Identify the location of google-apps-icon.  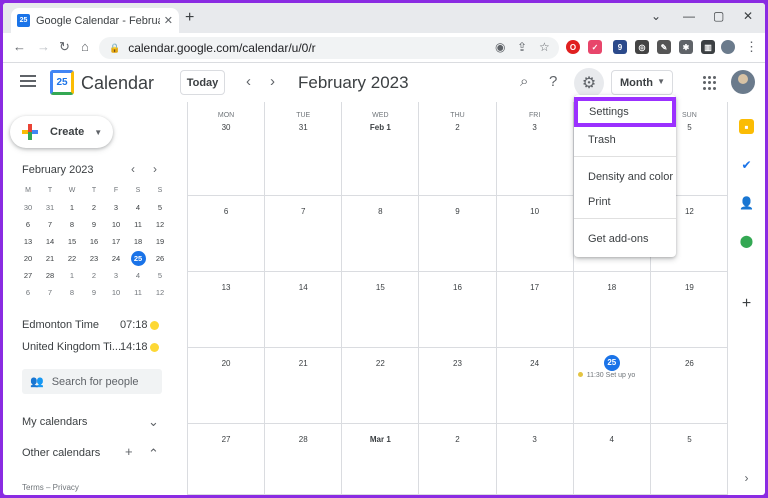
(710, 83).